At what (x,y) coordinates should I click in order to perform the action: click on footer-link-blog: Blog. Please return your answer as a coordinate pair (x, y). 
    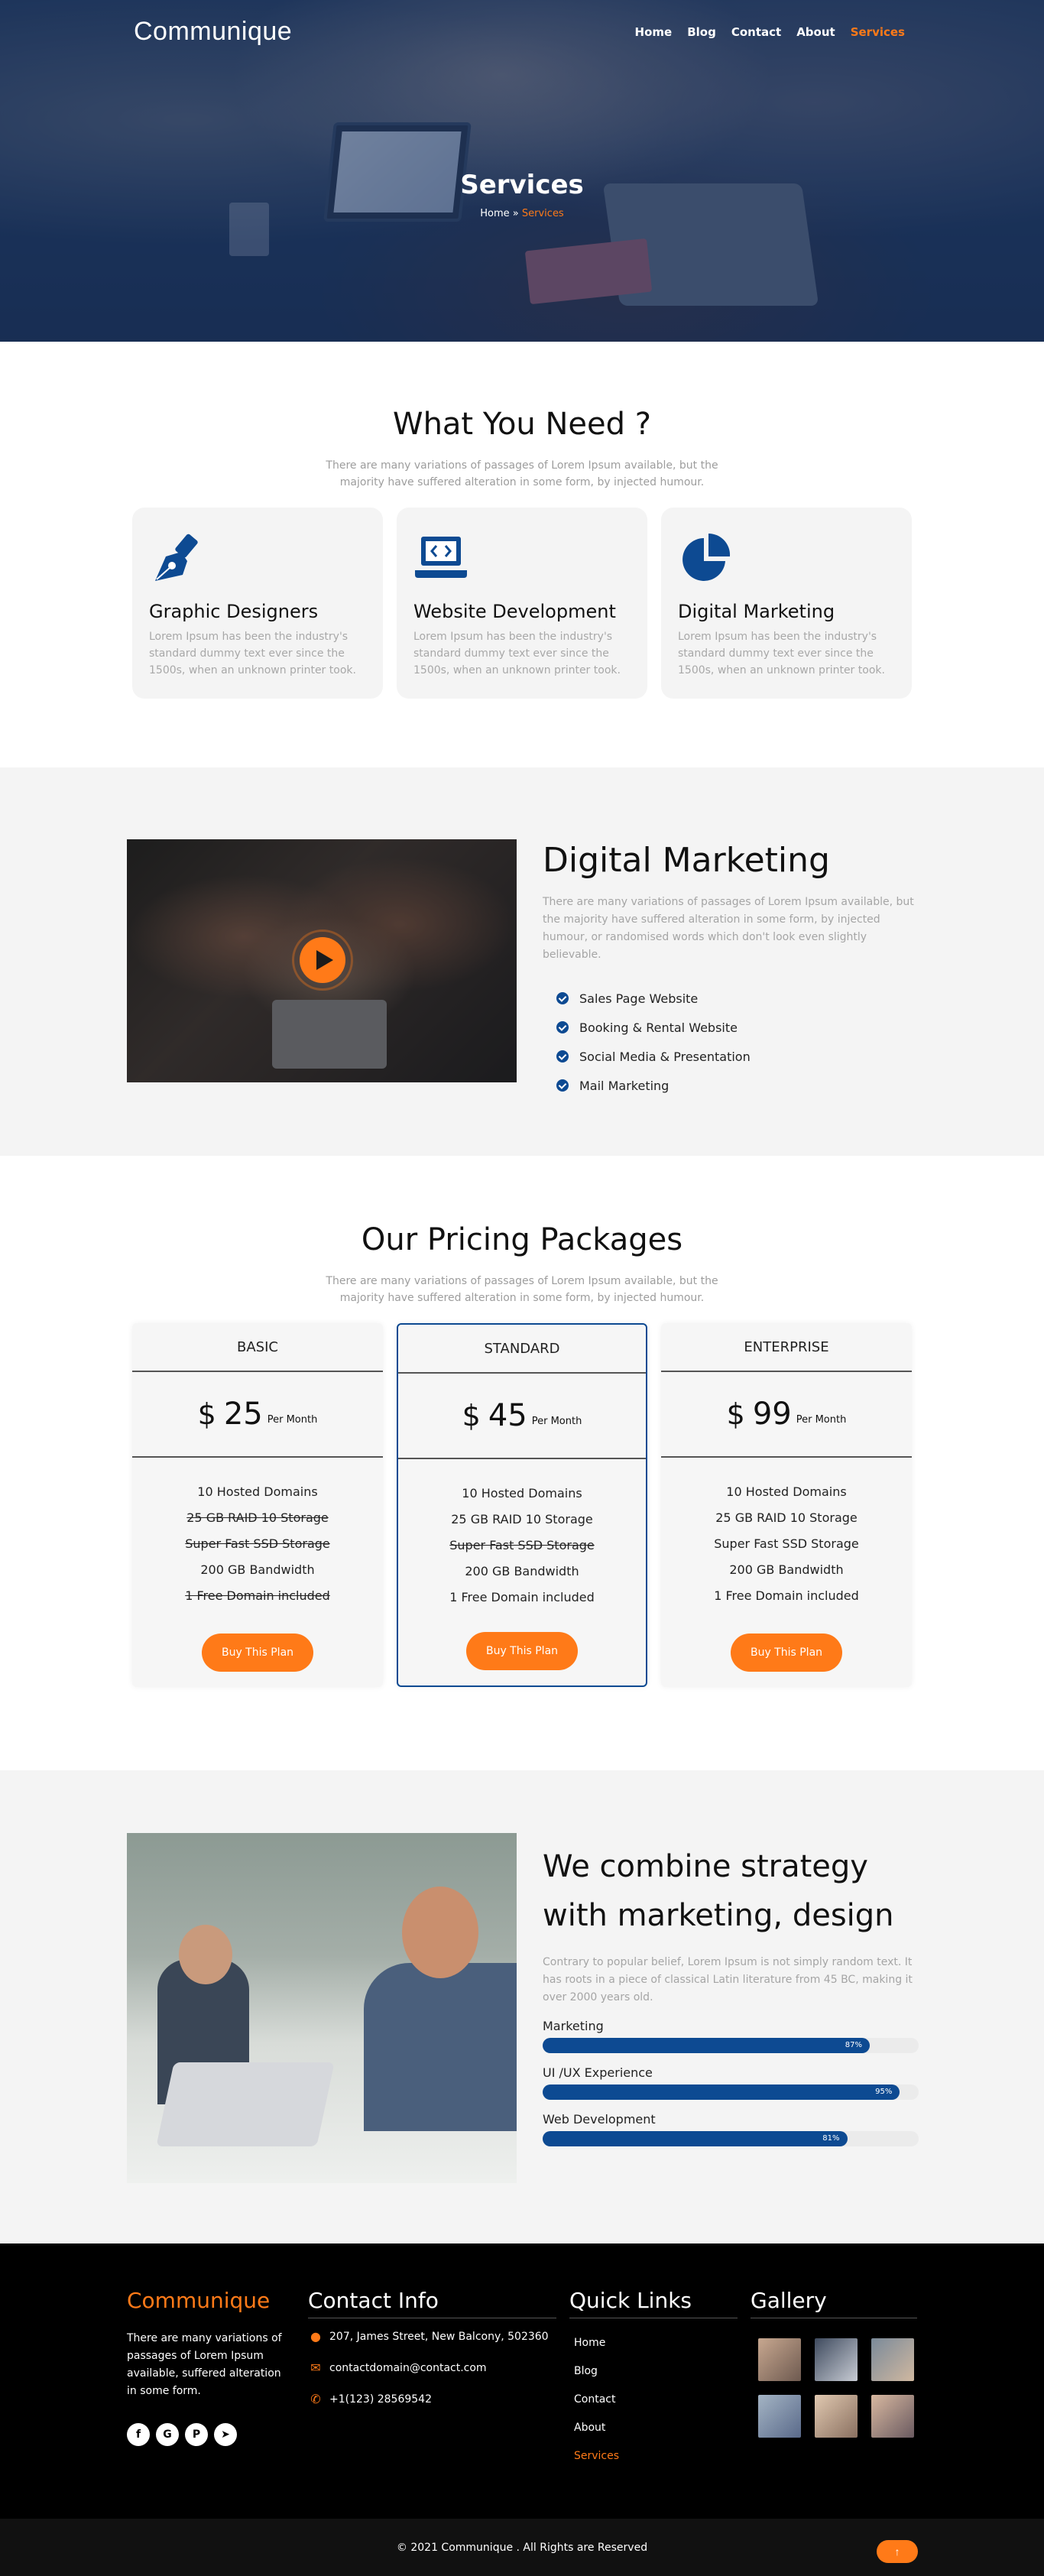
    Looking at the image, I should click on (653, 2371).